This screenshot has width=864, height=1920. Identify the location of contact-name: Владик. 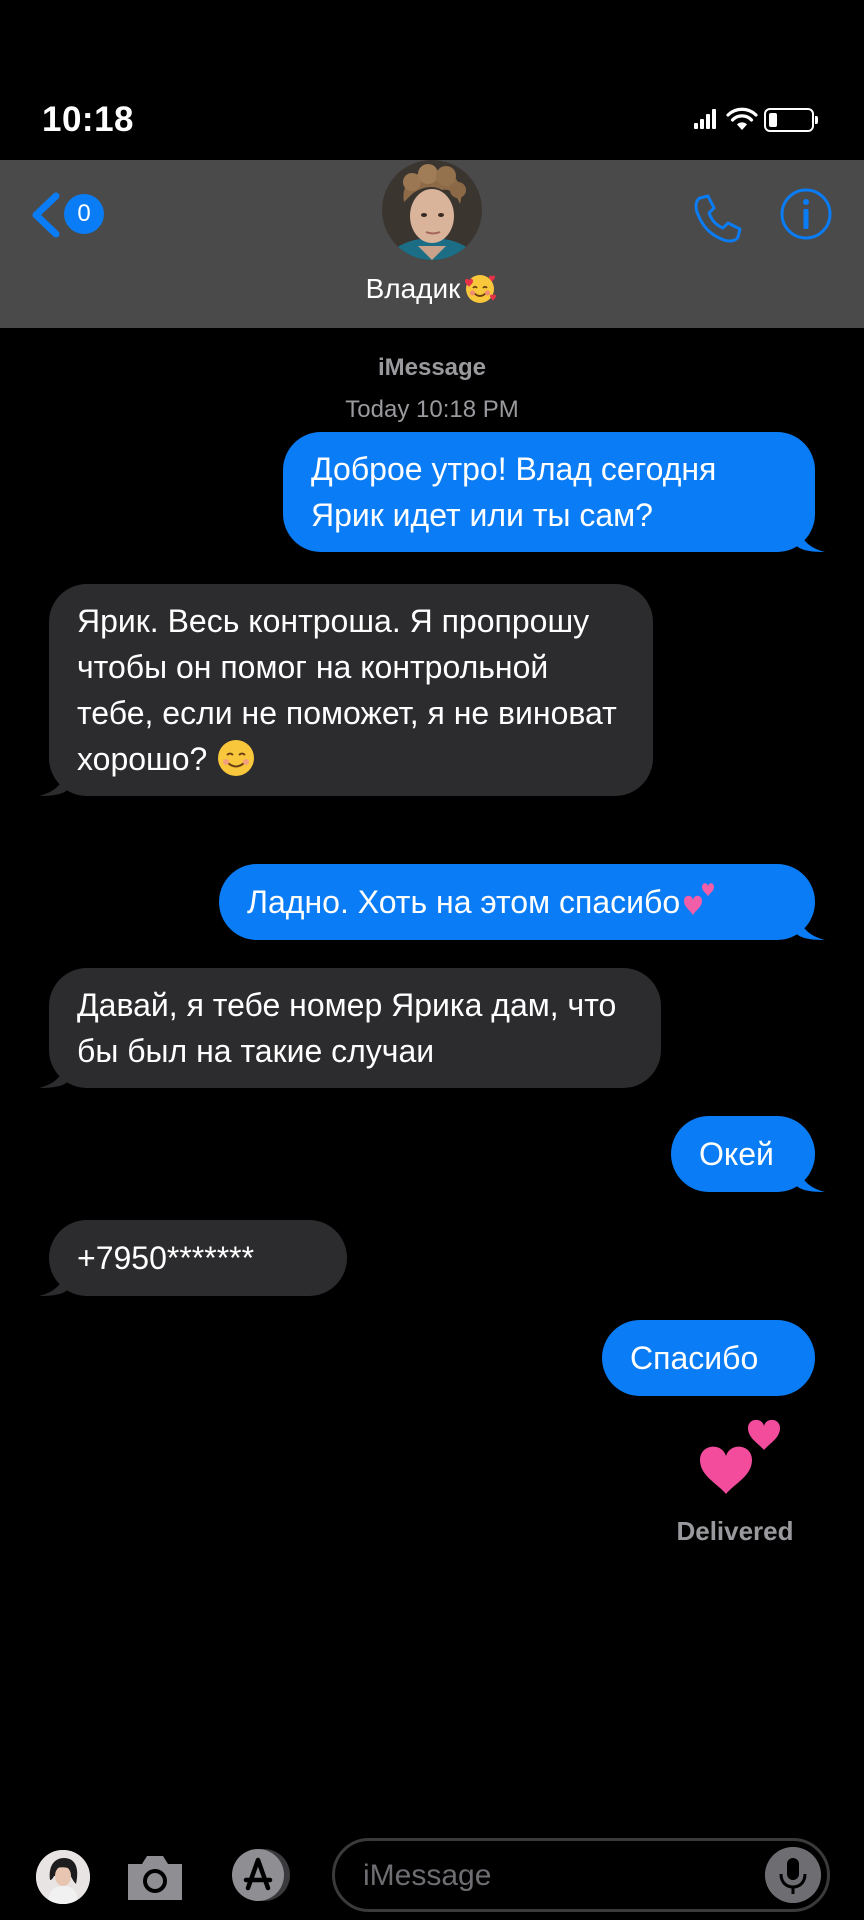
(432, 288).